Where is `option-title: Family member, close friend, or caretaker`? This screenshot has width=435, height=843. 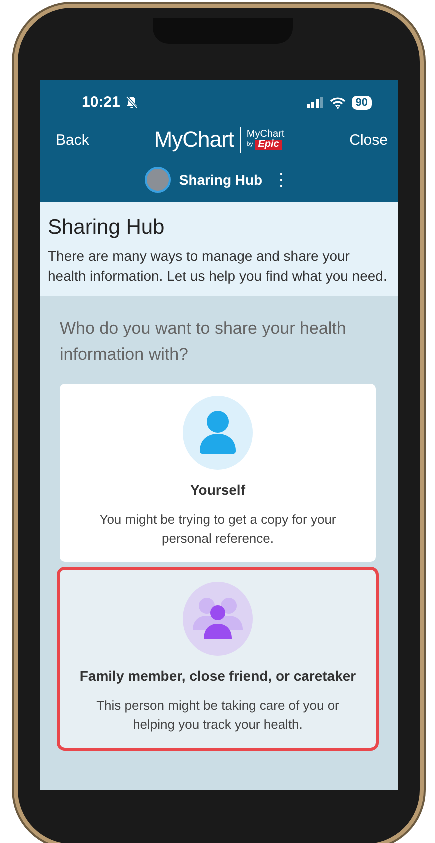 option-title: Family member, close friend, or caretaker is located at coordinates (218, 676).